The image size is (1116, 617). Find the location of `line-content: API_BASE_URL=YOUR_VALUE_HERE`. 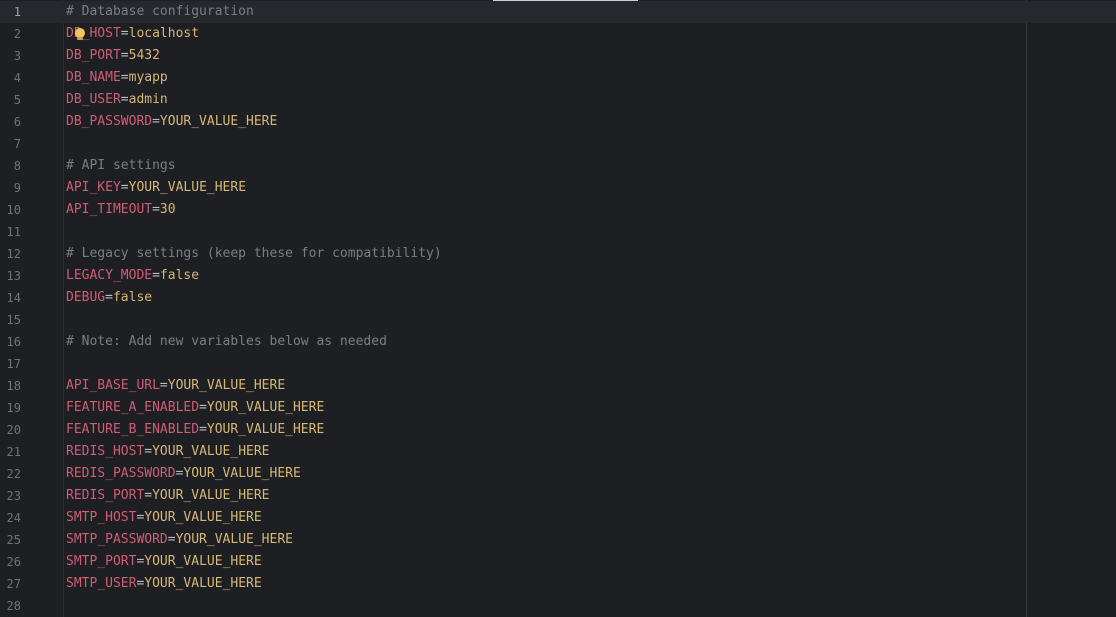

line-content: API_BASE_URL=YOUR_VALUE_HERE is located at coordinates (175, 386).